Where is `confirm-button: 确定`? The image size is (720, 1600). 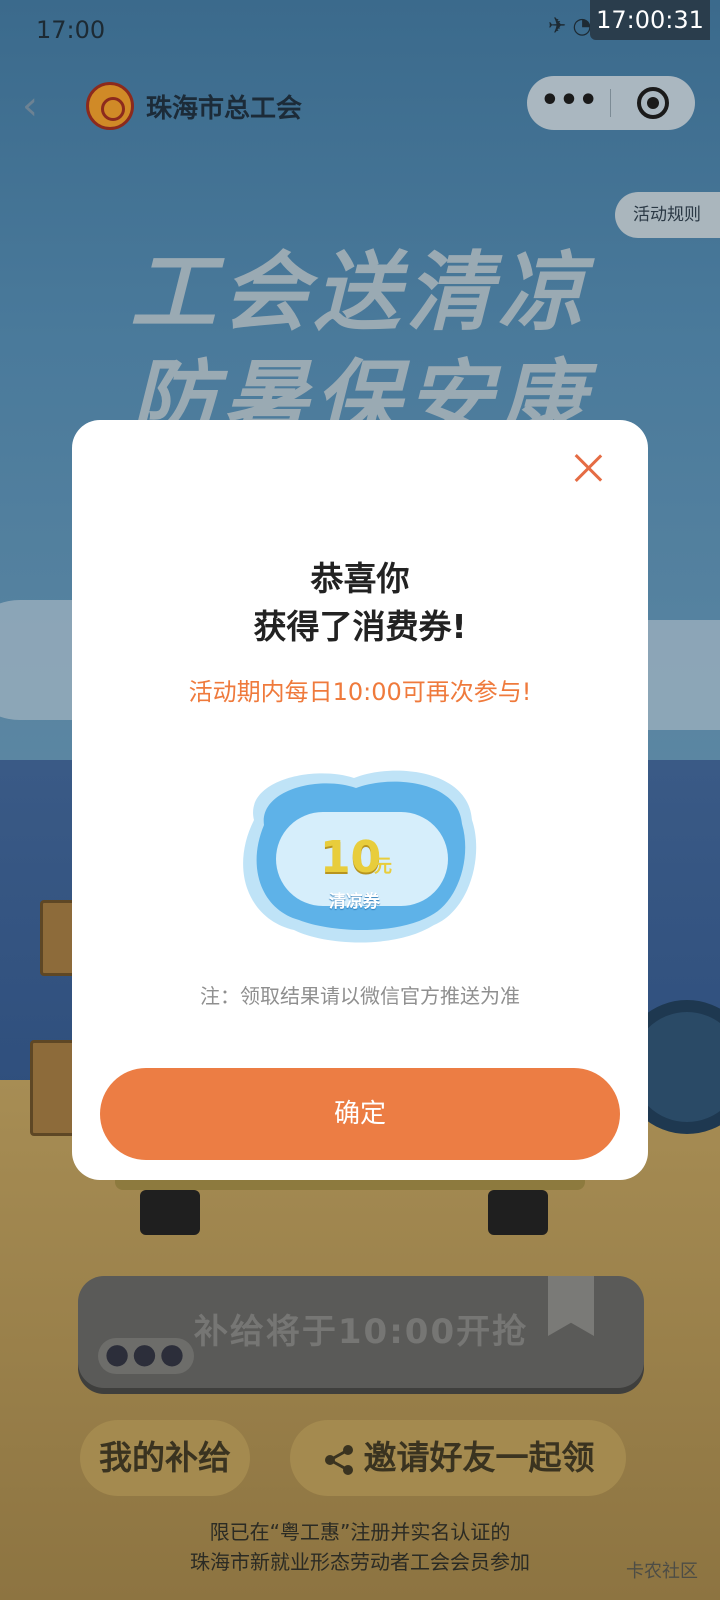
confirm-button: 确定 is located at coordinates (360, 1114).